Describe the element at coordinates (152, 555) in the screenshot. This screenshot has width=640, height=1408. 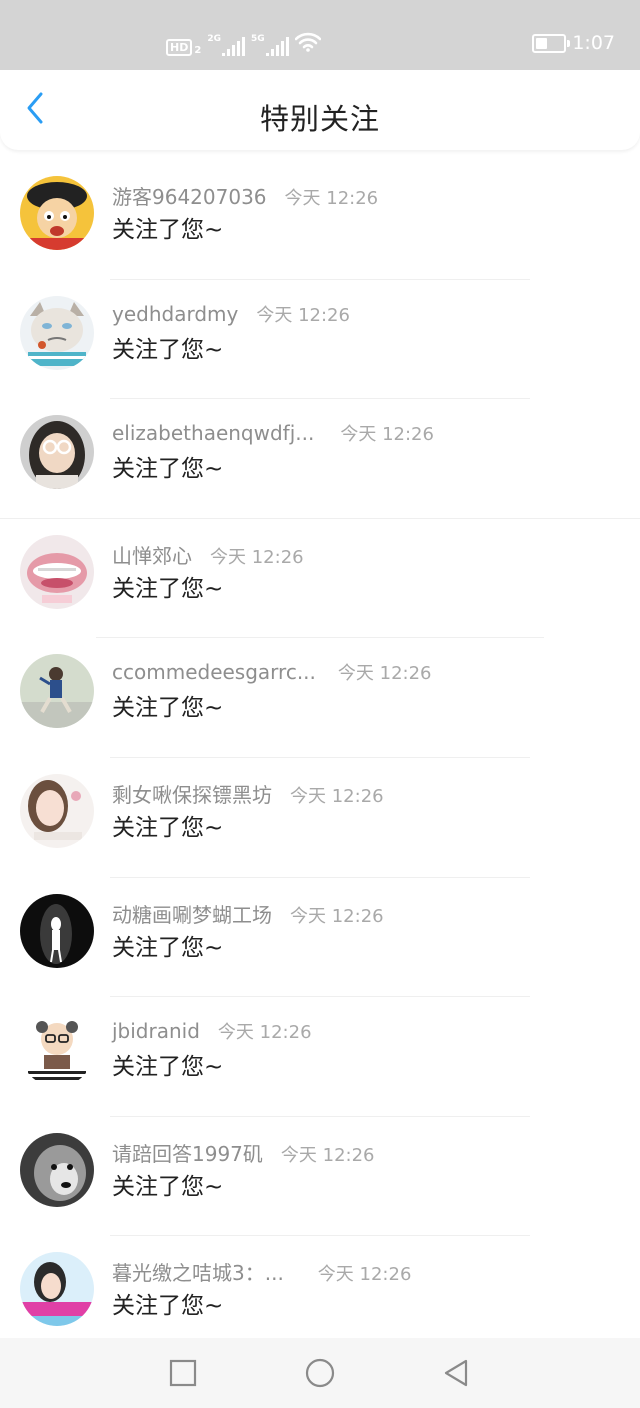
I see `username: 山惮郊心` at that location.